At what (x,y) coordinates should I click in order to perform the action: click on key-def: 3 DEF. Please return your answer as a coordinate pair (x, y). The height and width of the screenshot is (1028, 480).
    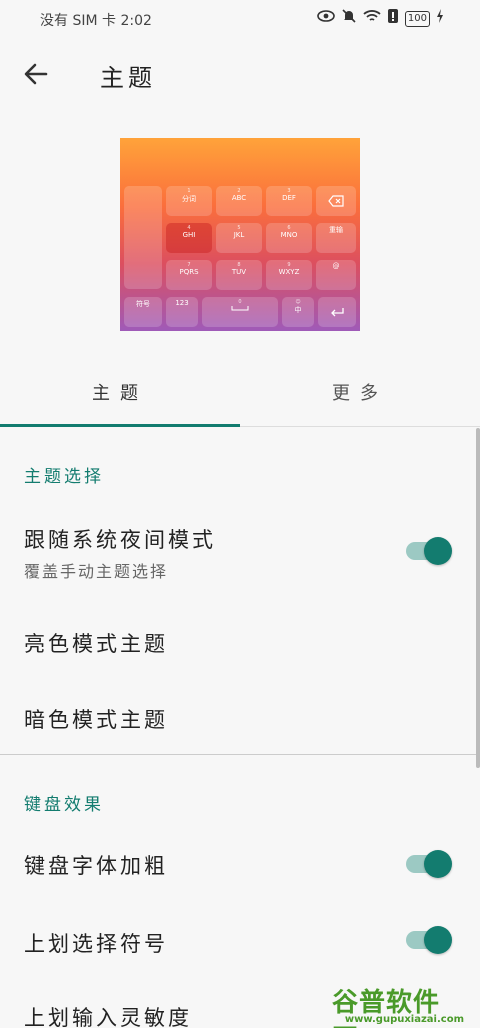
    Looking at the image, I should click on (289, 201).